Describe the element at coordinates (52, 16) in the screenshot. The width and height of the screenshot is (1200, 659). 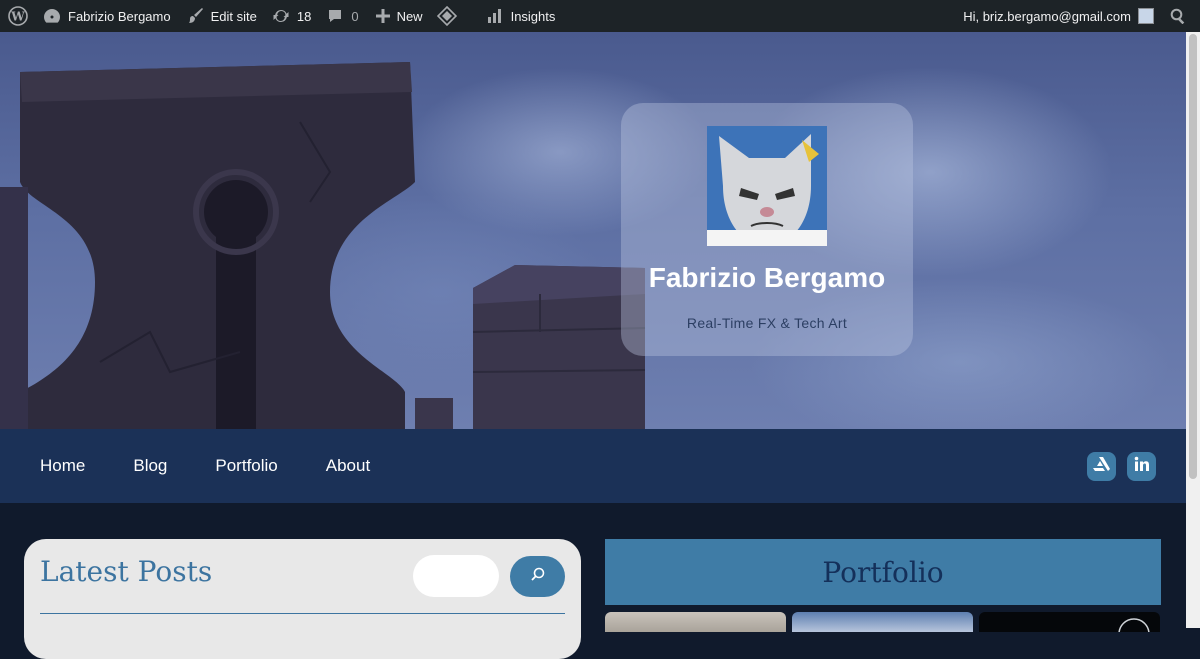
I see `dashboard-icon` at that location.